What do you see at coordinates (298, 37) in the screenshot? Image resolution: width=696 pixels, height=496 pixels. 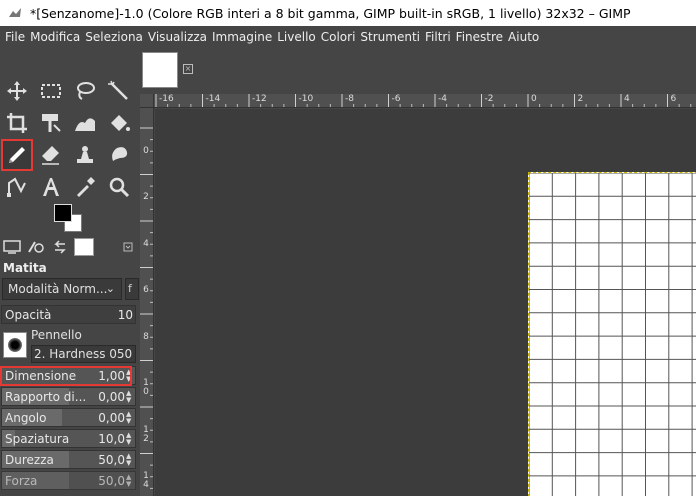 I see `menu-livello: Livello` at bounding box center [298, 37].